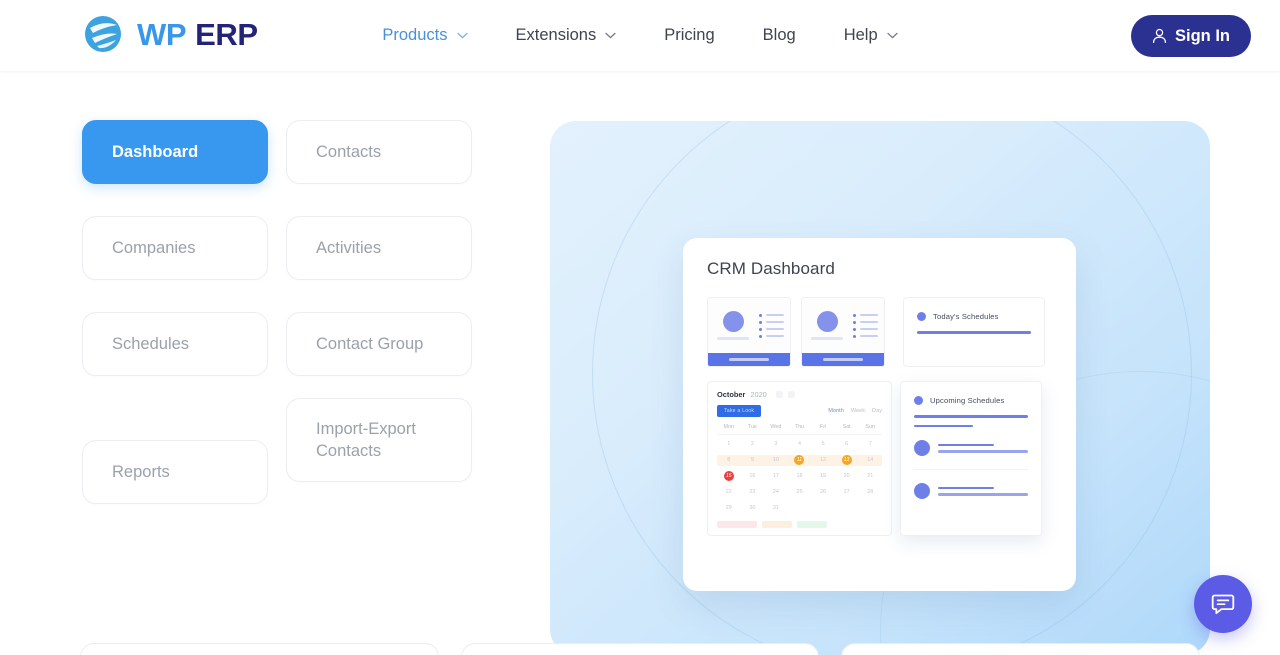 This screenshot has width=1280, height=655. Describe the element at coordinates (379, 152) in the screenshot. I see `tab-contacts: Contacts` at that location.